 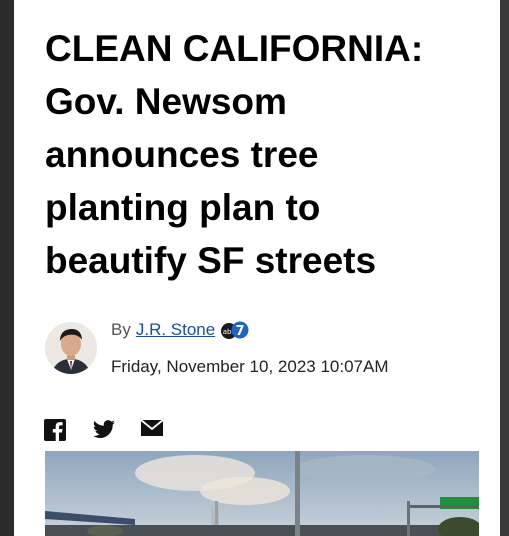 What do you see at coordinates (211, 260) in the screenshot?
I see `headline-line: beautify SF streets` at bounding box center [211, 260].